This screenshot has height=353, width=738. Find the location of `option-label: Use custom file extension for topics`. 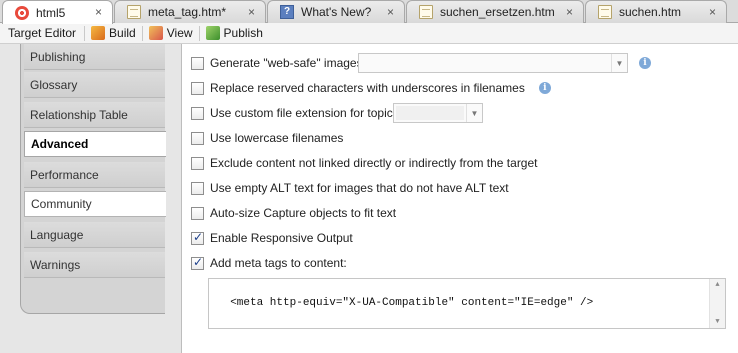

option-label: Use custom file extension for topics is located at coordinates (304, 113).